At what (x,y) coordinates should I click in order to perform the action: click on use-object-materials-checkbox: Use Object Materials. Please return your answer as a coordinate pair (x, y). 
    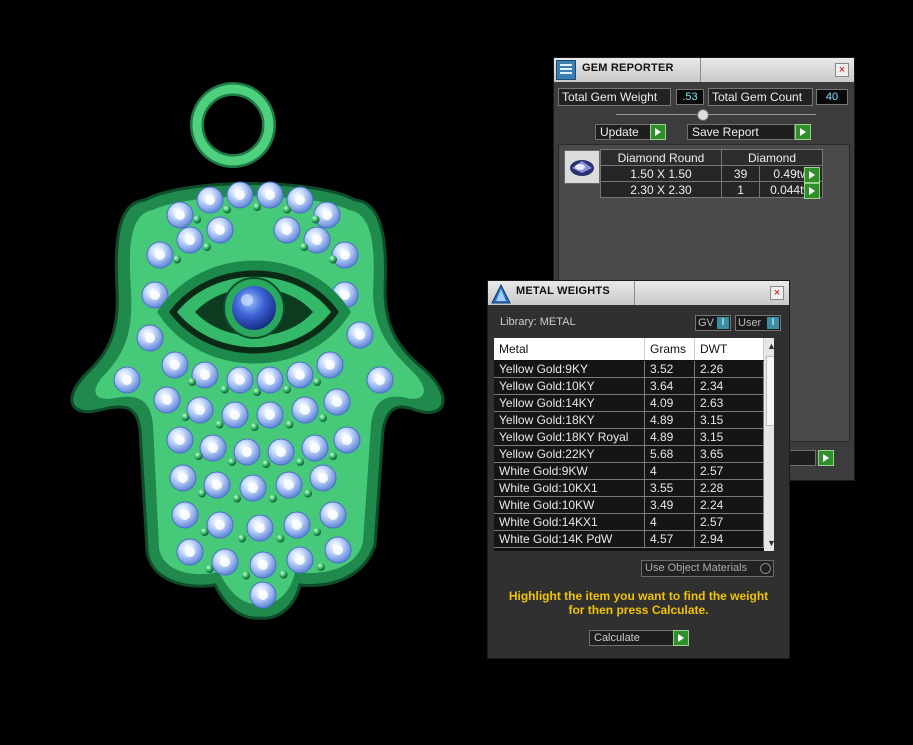
    Looking at the image, I should click on (707, 568).